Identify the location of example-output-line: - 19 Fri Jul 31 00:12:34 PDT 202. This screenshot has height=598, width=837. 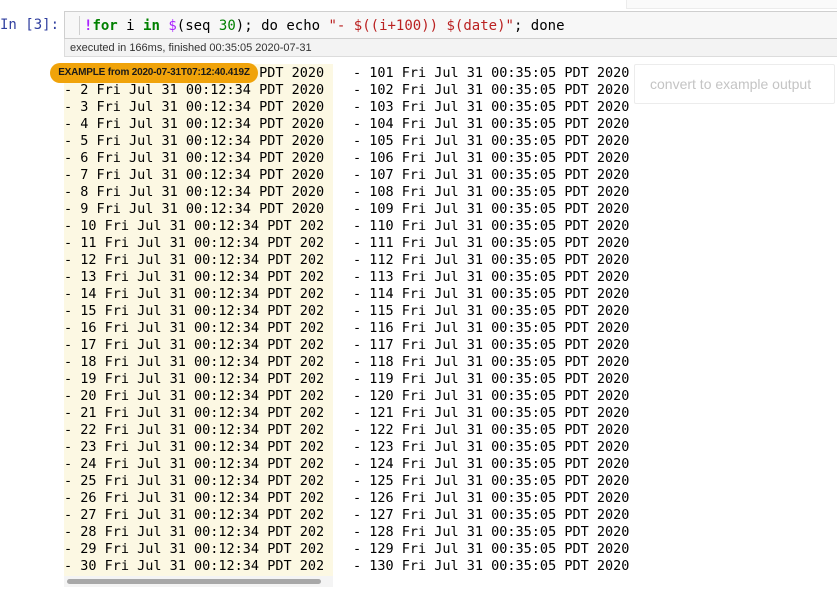
(194, 379).